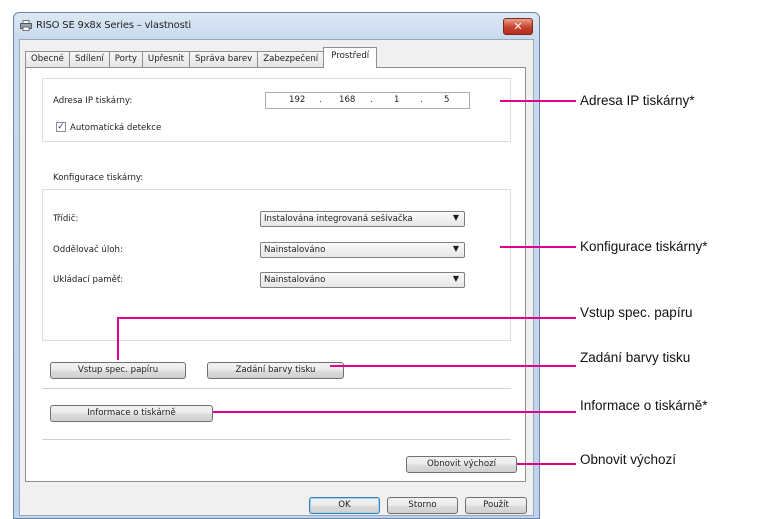 Image resolution: width=760 pixels, height=519 pixels. Describe the element at coordinates (628, 459) in the screenshot. I see `callout-restore: Obnovit výchozí` at that location.